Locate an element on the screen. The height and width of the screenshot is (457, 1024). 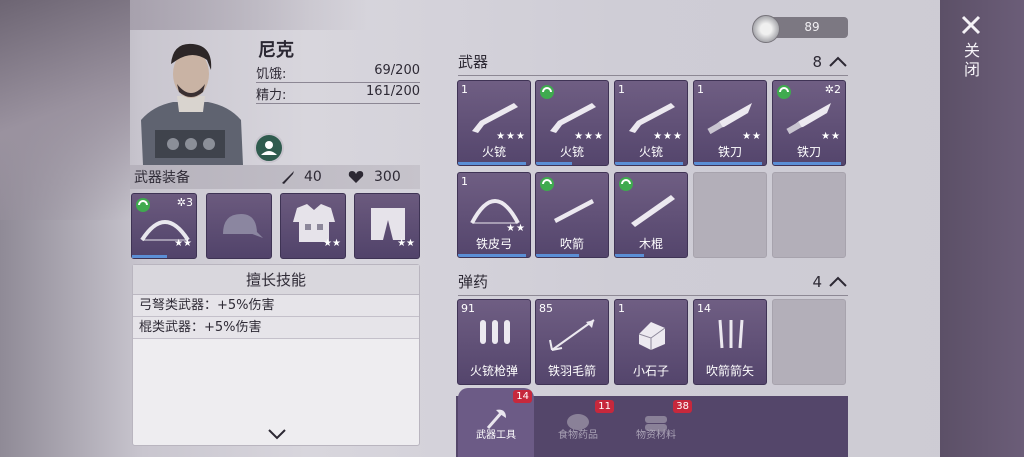
weapon-card: ✲2 ★★ 铁刀 is located at coordinates (809, 123).